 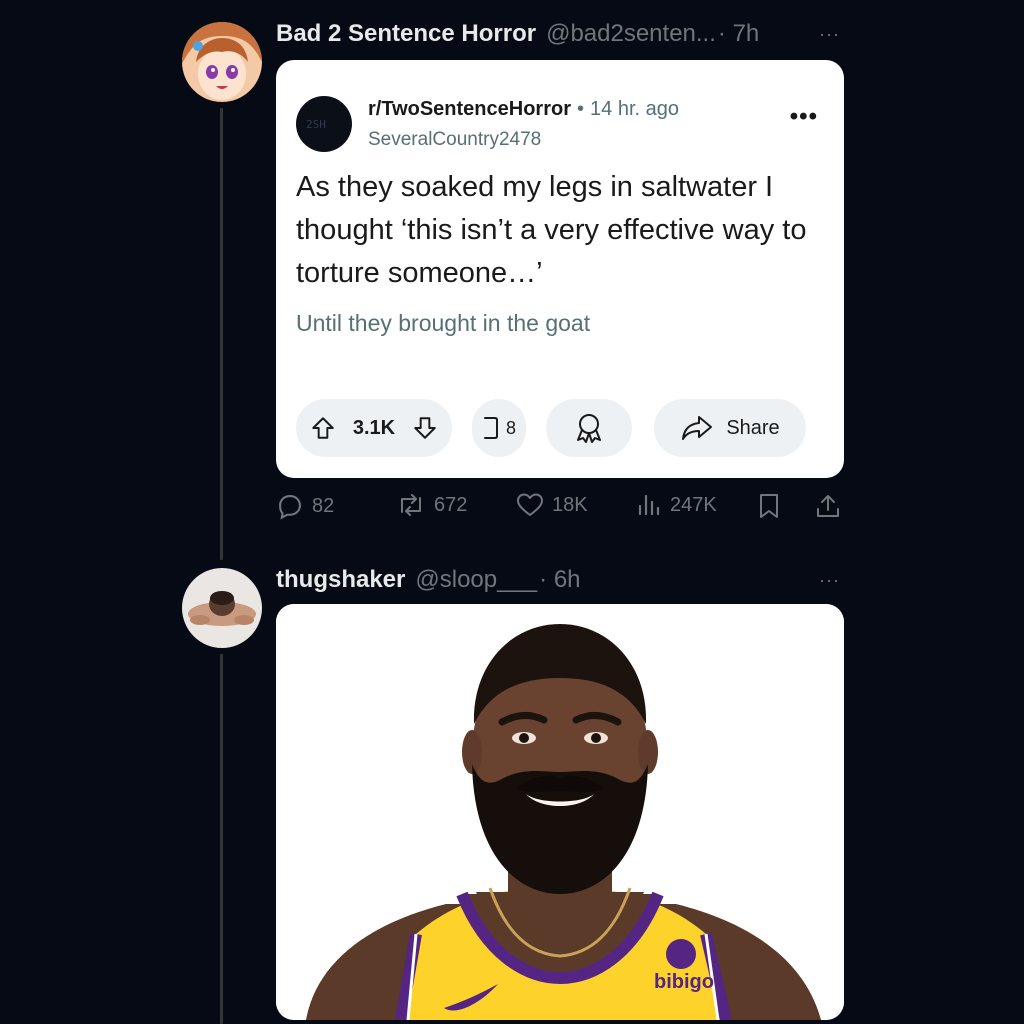 What do you see at coordinates (290, 506) in the screenshot?
I see `reply-icon` at bounding box center [290, 506].